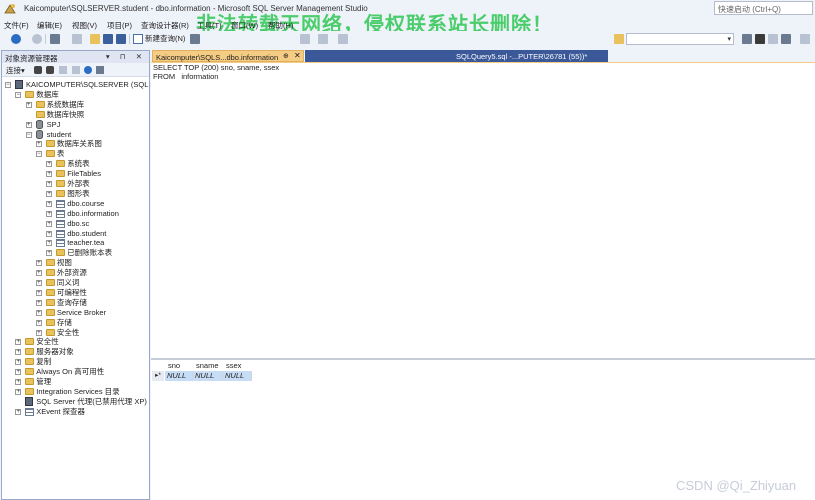 The height and width of the screenshot is (500, 815). Describe the element at coordinates (95, 39) in the screenshot. I see `open-folder-icon` at that location.